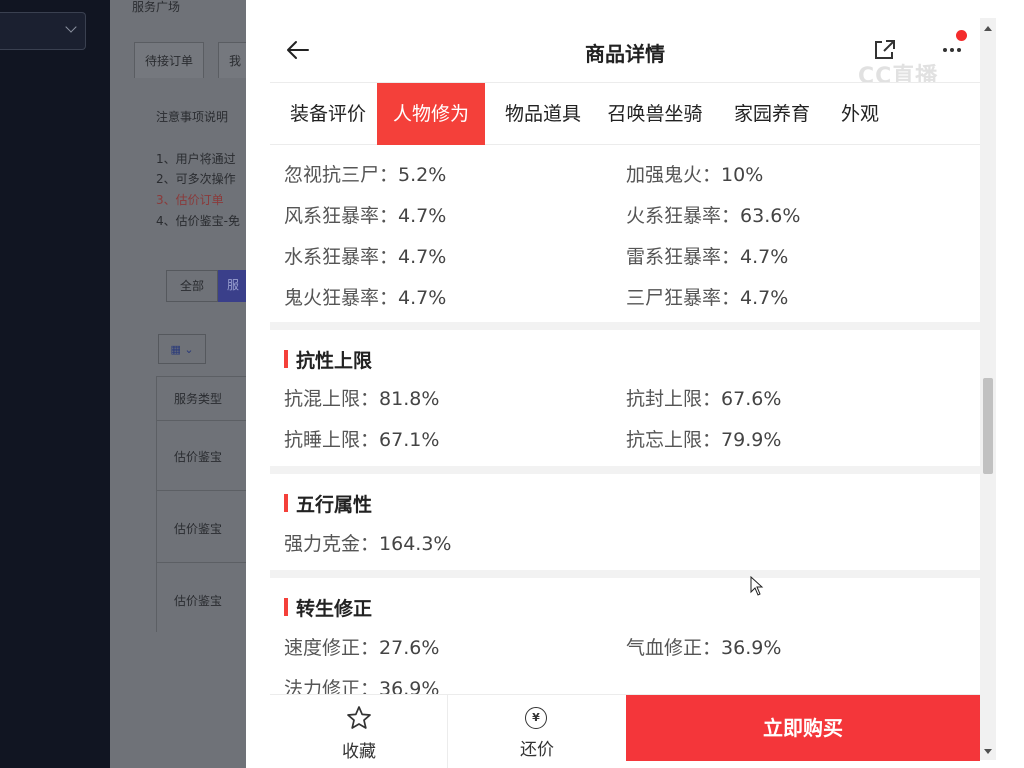 The height and width of the screenshot is (768, 1024). Describe the element at coordinates (192, 117) in the screenshot. I see `notice-title: 注意事项说明` at that location.